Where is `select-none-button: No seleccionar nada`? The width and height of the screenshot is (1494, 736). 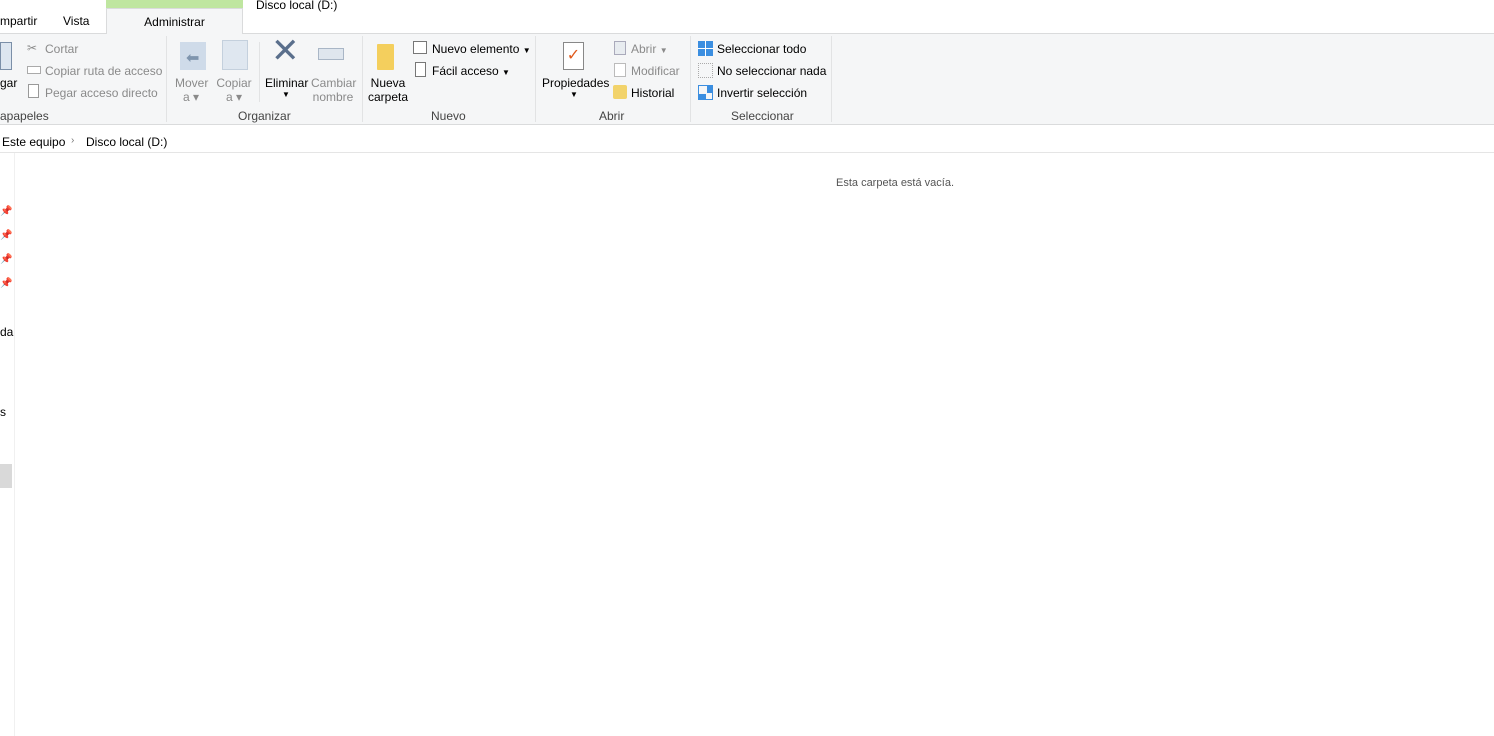 select-none-button: No seleccionar nada is located at coordinates (771, 71).